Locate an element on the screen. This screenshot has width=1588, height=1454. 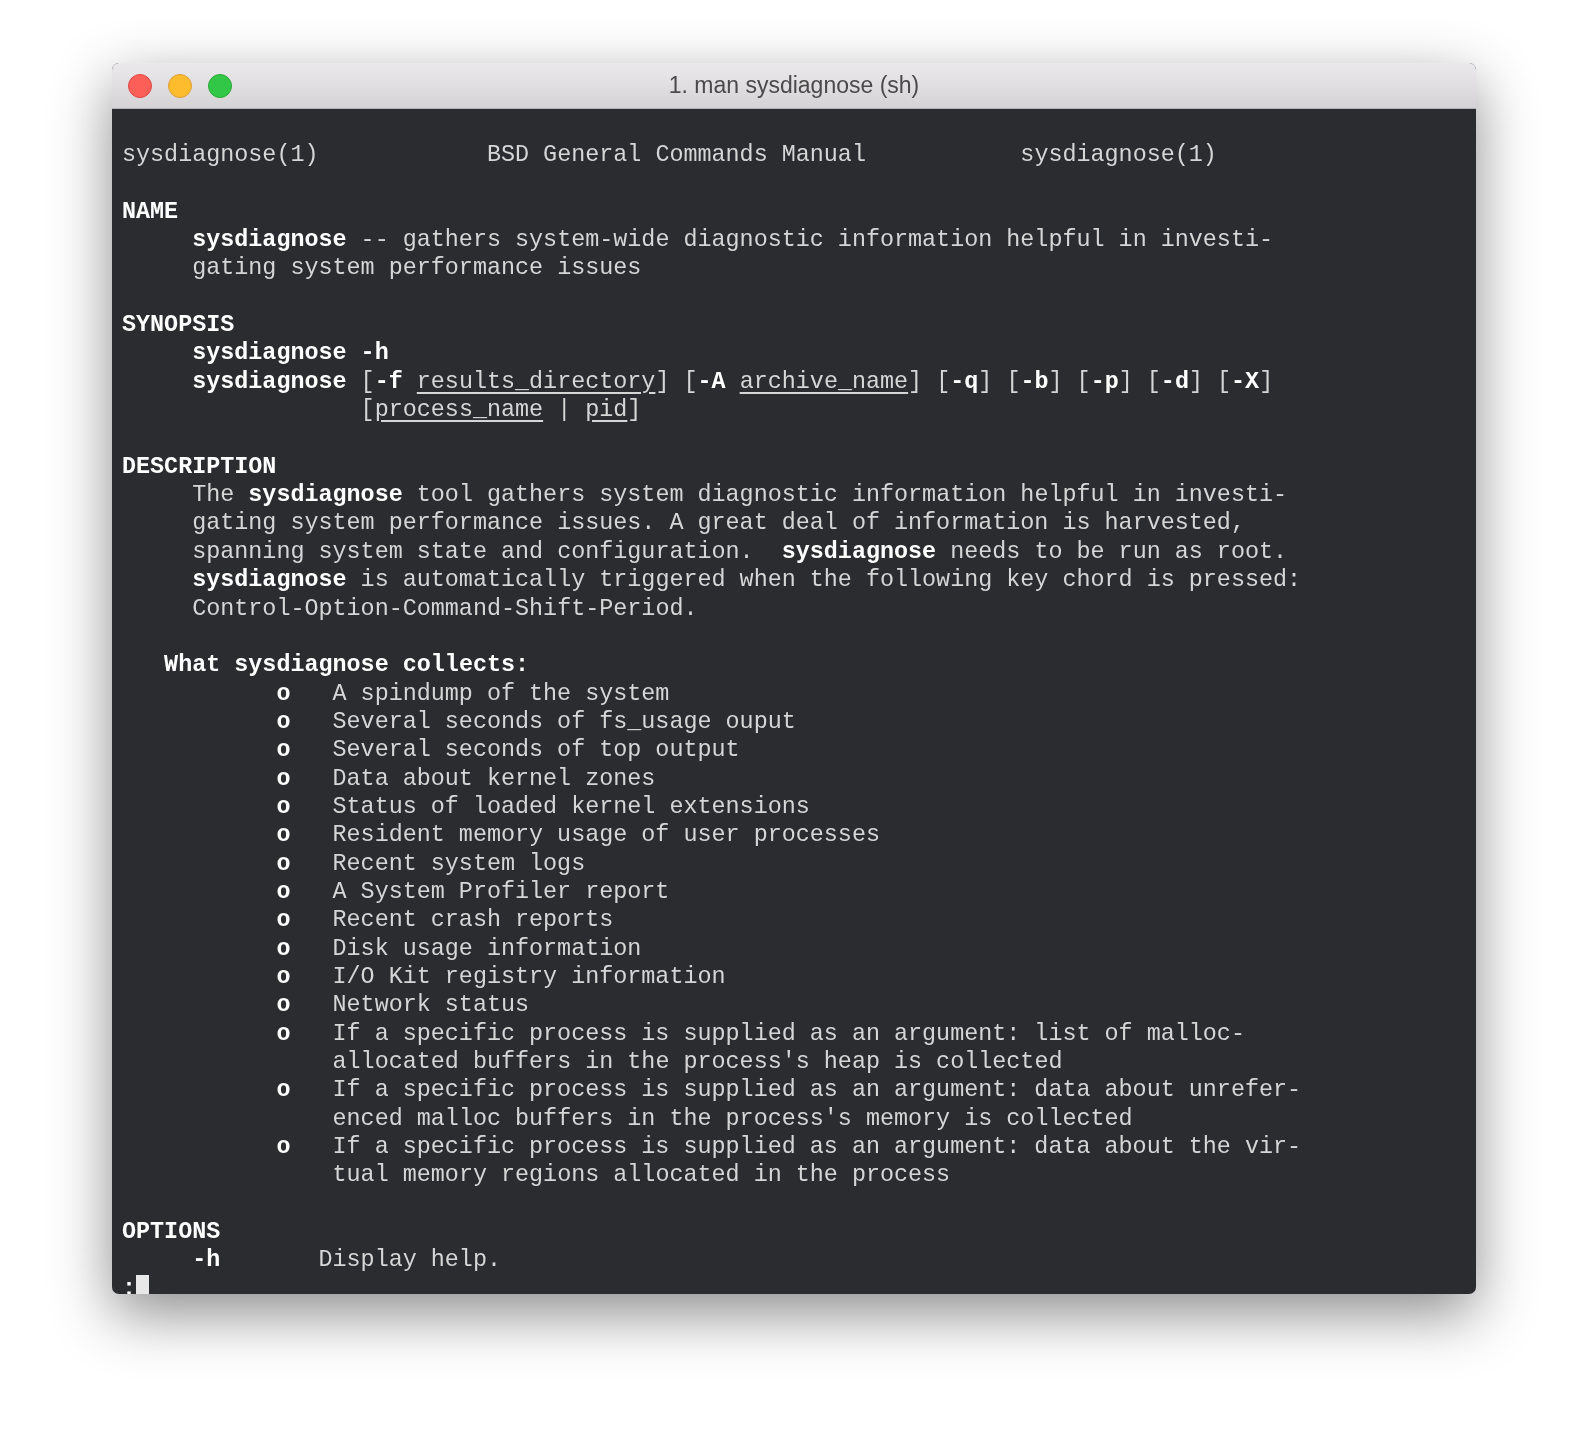
list-item-text: Network status is located at coordinates (431, 1005).